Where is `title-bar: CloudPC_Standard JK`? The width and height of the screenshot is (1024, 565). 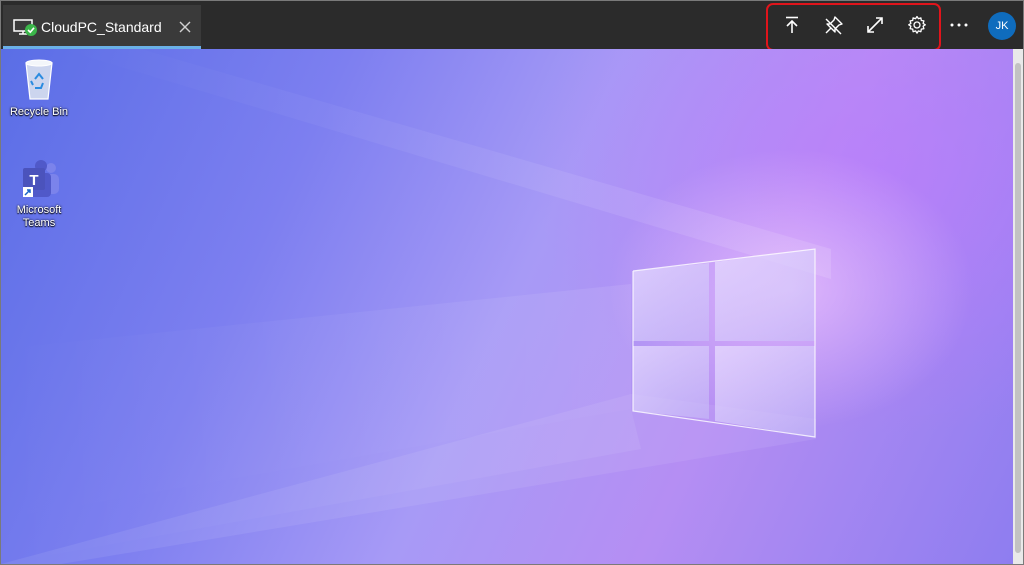
title-bar: CloudPC_Standard JK is located at coordinates (512, 26).